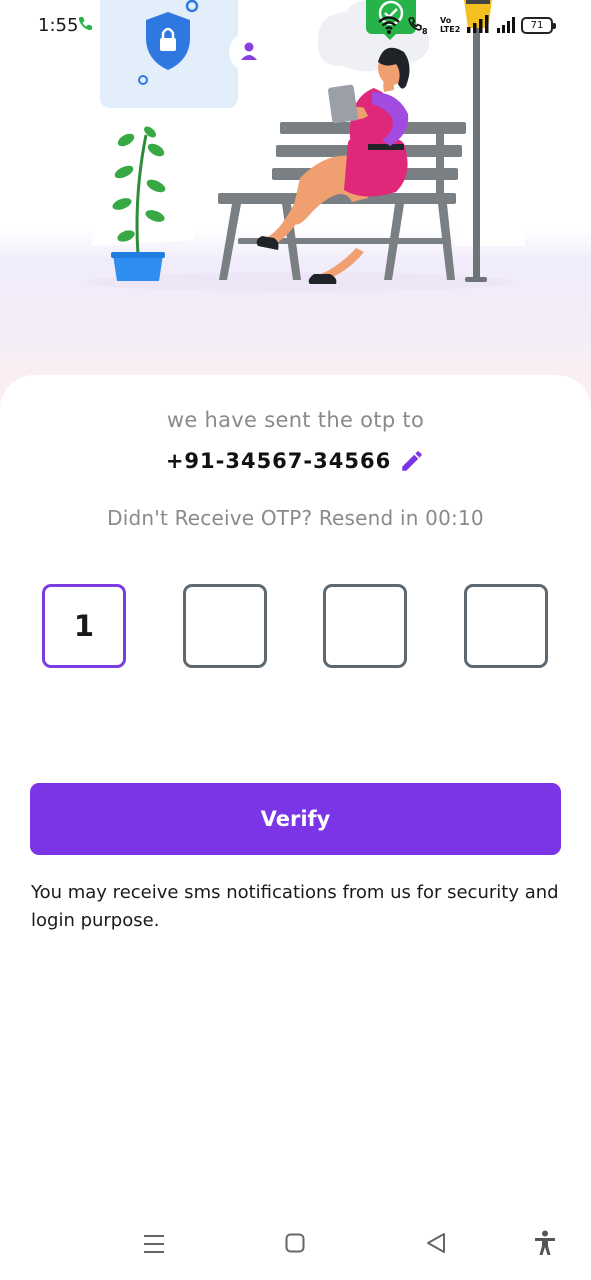 This screenshot has width=591, height=1280. What do you see at coordinates (138, 268) in the screenshot?
I see `plant-pot` at bounding box center [138, 268].